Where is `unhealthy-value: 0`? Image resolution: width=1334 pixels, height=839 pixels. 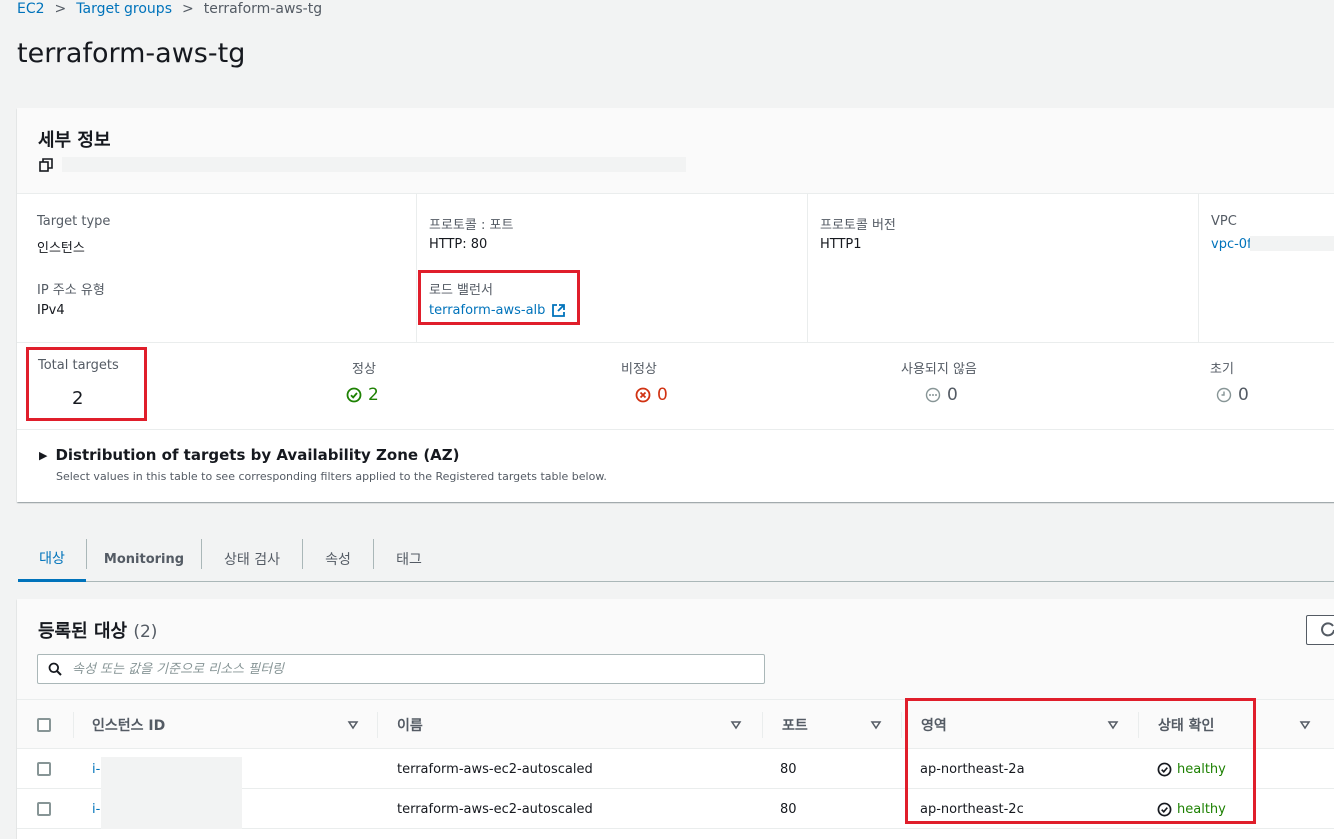
unhealthy-value: 0 is located at coordinates (662, 395).